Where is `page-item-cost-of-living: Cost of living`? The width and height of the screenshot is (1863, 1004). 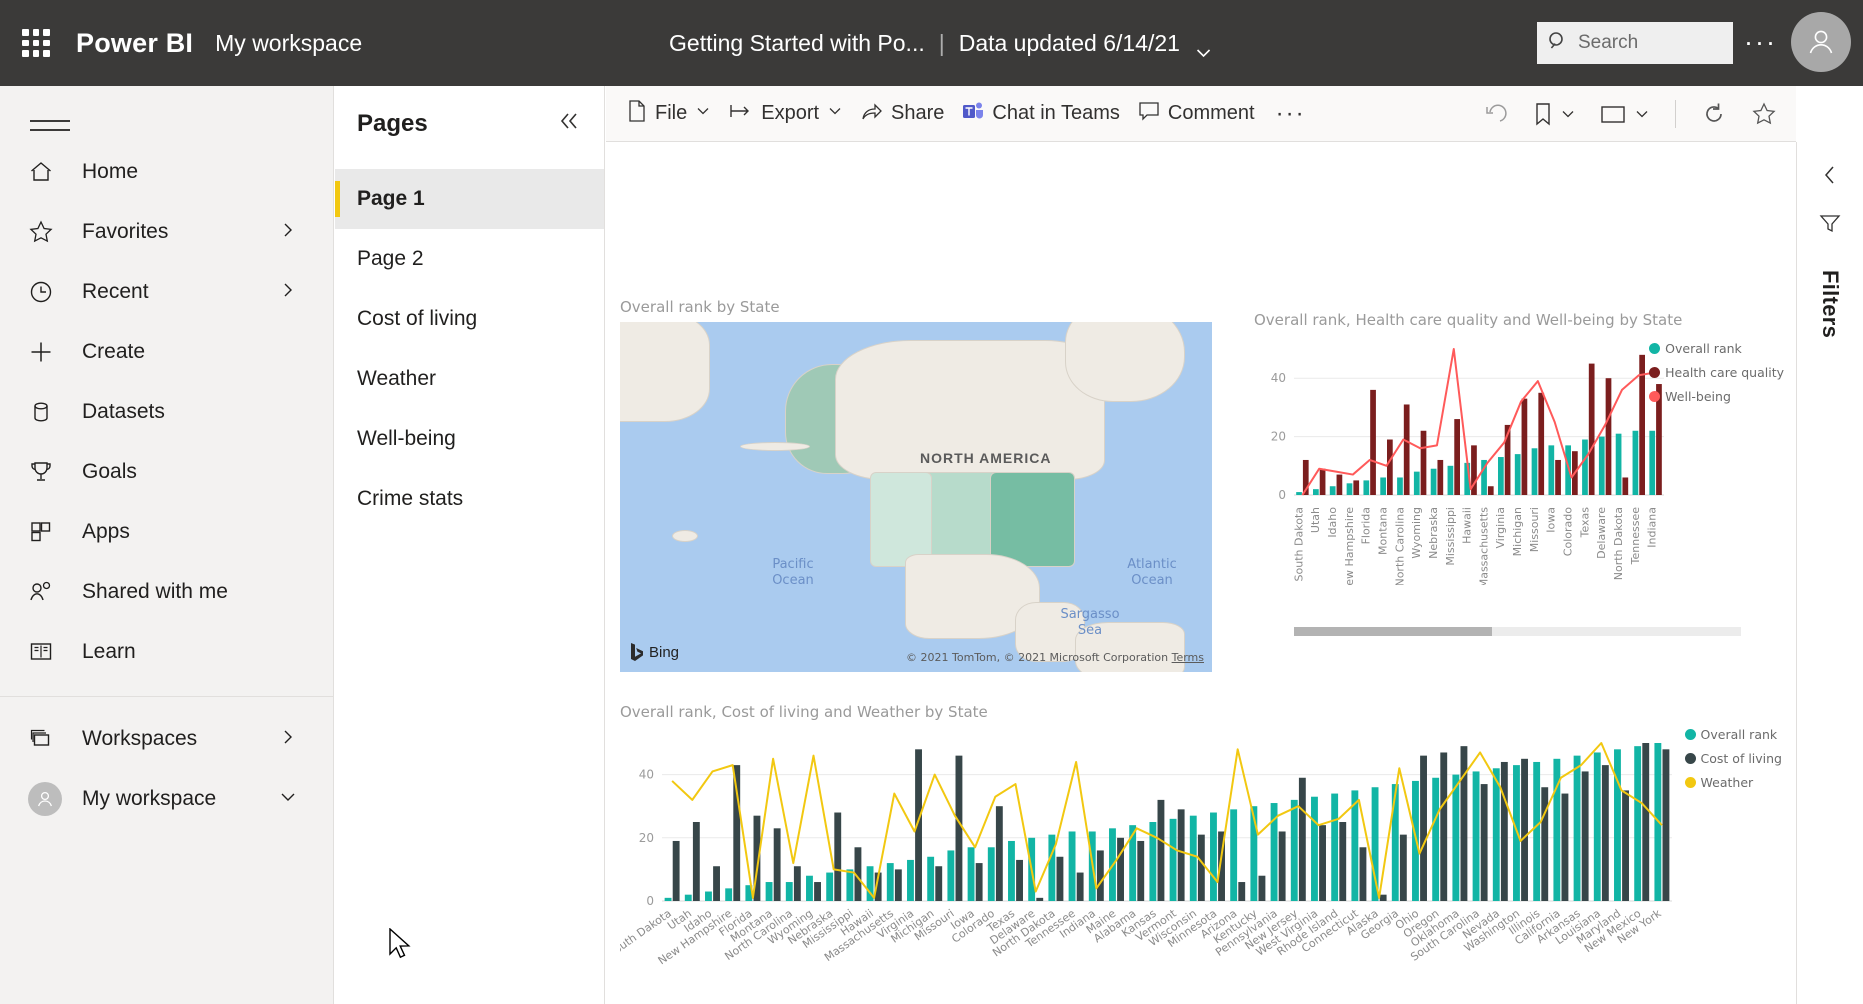
page-item-cost-of-living: Cost of living is located at coordinates (469, 319).